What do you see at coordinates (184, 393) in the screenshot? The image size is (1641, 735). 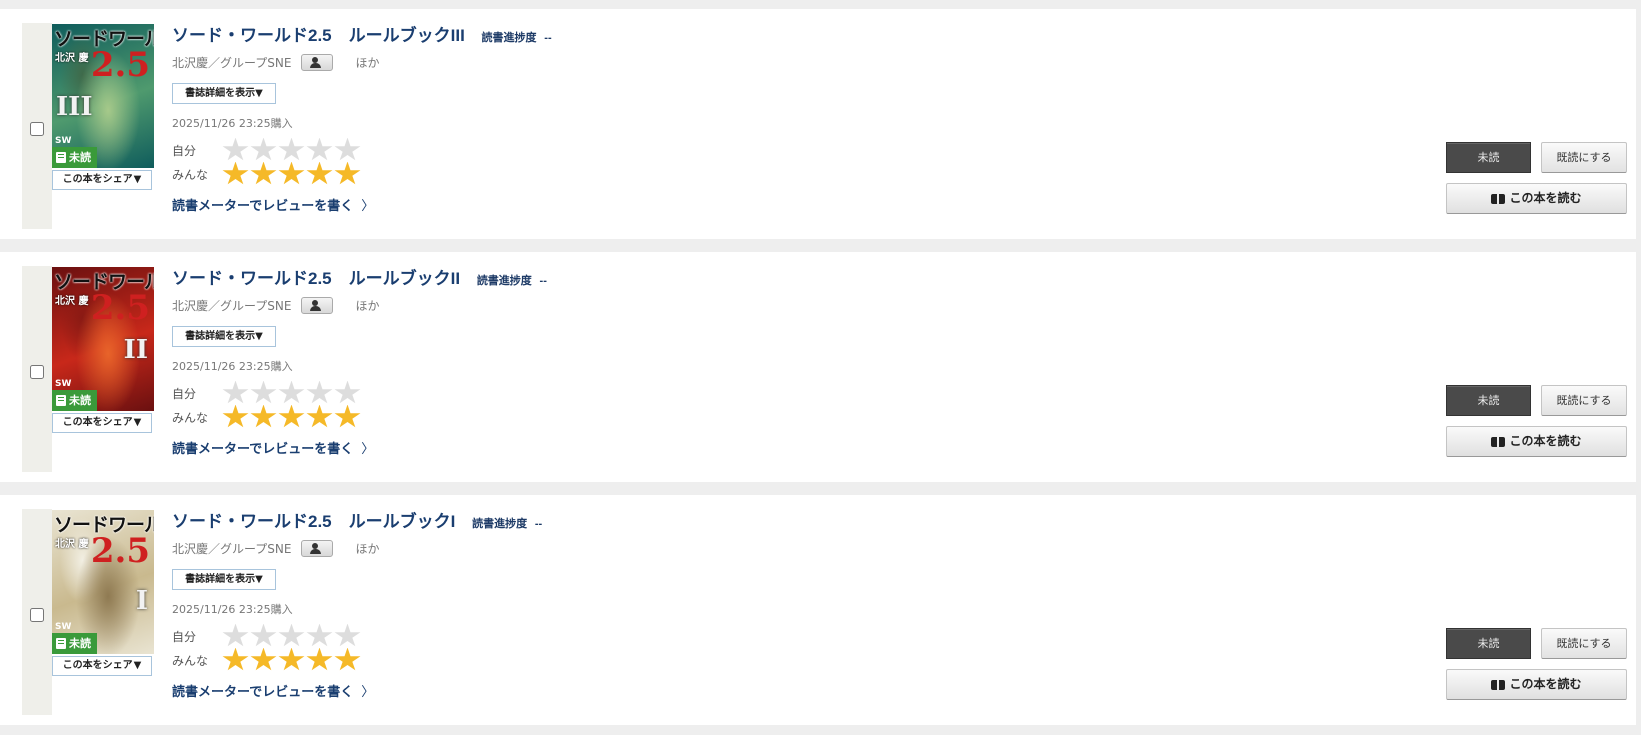 I see `my-rating-label: 自分` at bounding box center [184, 393].